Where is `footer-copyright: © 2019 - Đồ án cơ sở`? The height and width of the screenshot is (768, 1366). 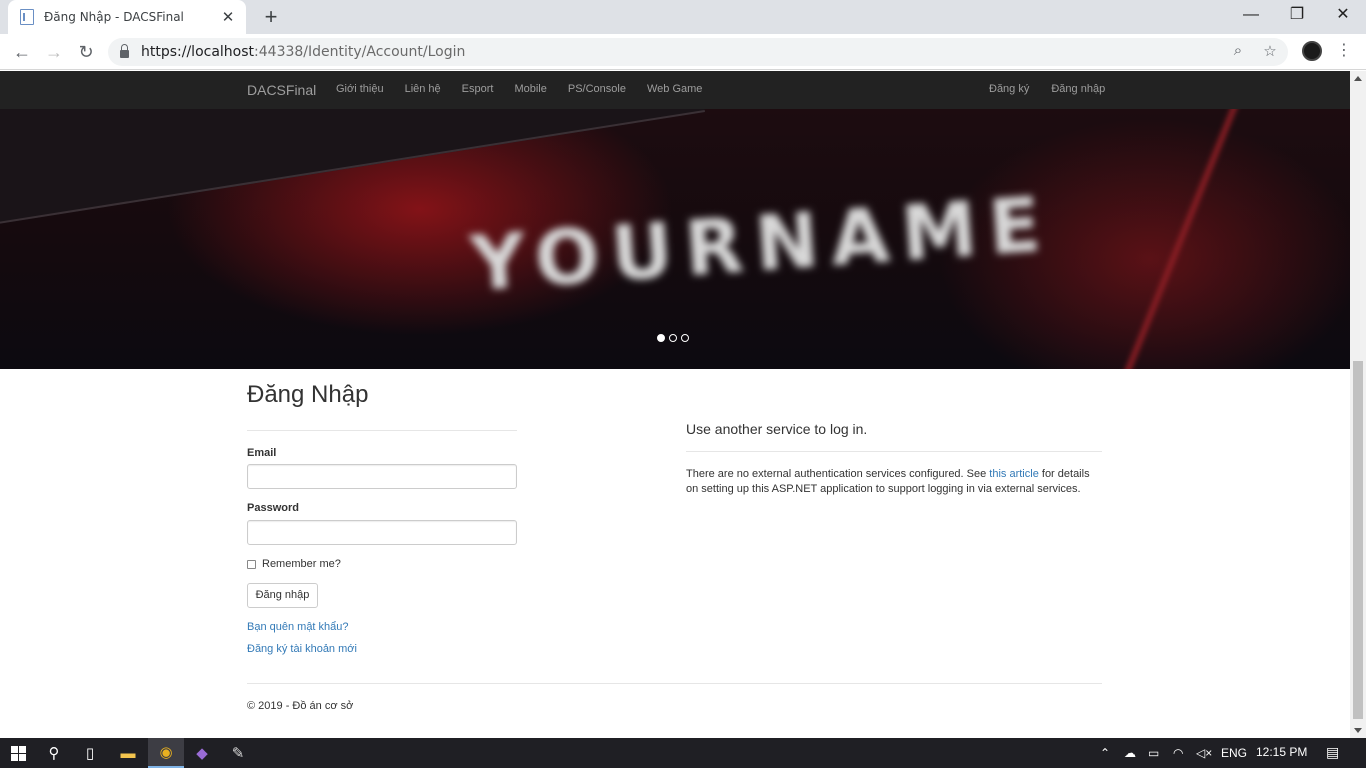 footer-copyright: © 2019 - Đồ án cơ sở is located at coordinates (300, 706).